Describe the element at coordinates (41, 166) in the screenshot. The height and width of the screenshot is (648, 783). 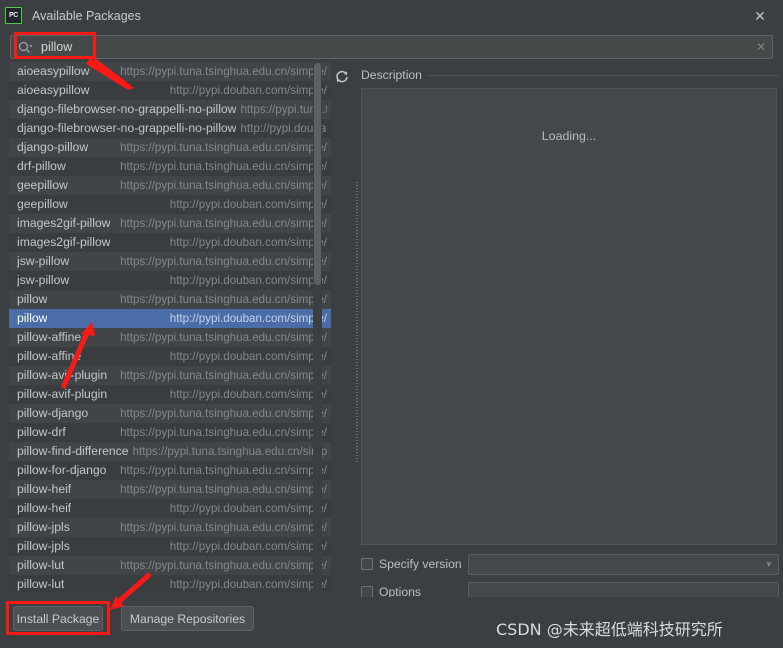
I see `package-name: drf-pillow` at that location.